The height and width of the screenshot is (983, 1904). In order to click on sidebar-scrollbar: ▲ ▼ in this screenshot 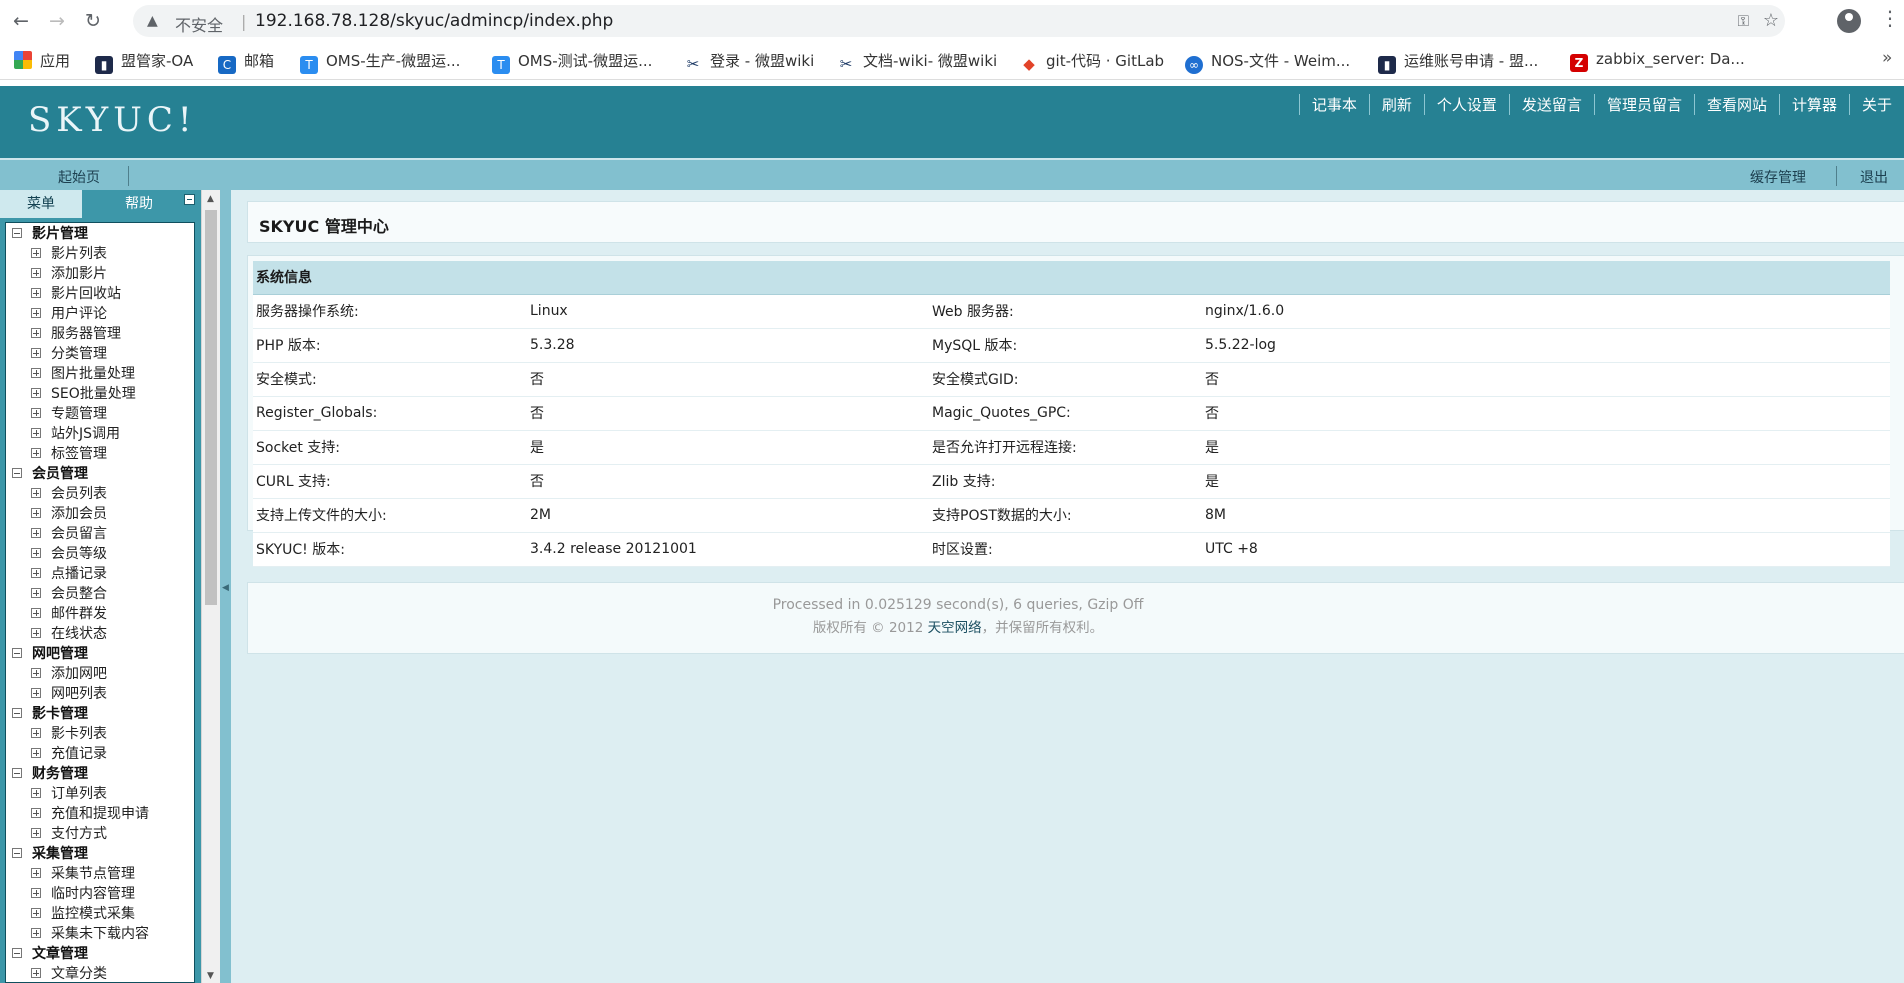, I will do `click(210, 586)`.